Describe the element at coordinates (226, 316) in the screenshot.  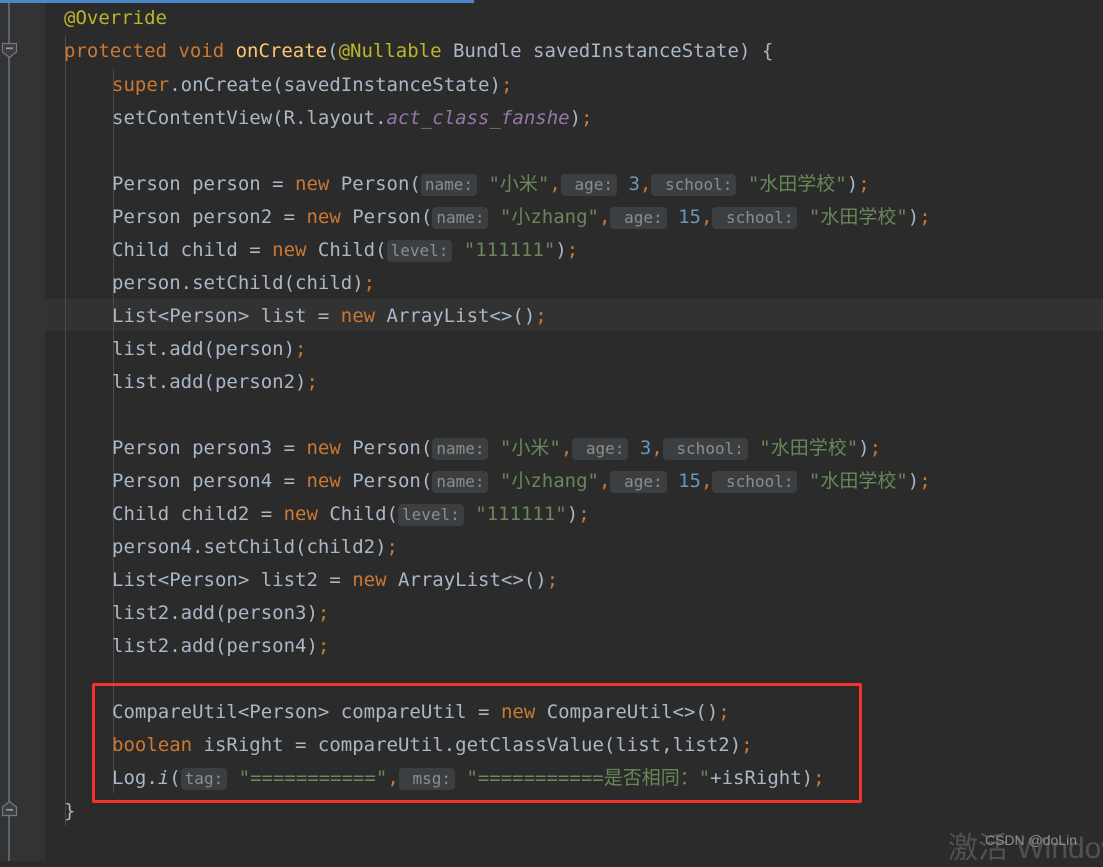
I see `code-token-id: List<Person> list =` at that location.